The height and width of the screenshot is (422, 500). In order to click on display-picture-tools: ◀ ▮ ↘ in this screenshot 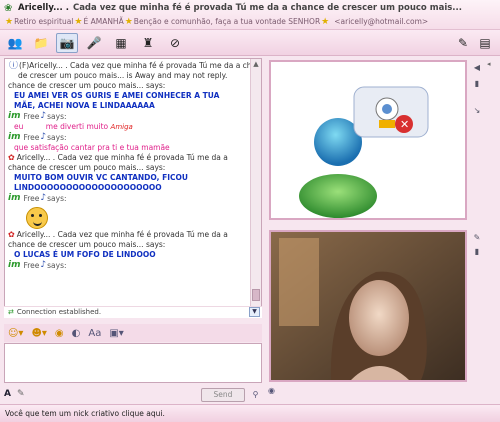, I will do `click(477, 140)`.